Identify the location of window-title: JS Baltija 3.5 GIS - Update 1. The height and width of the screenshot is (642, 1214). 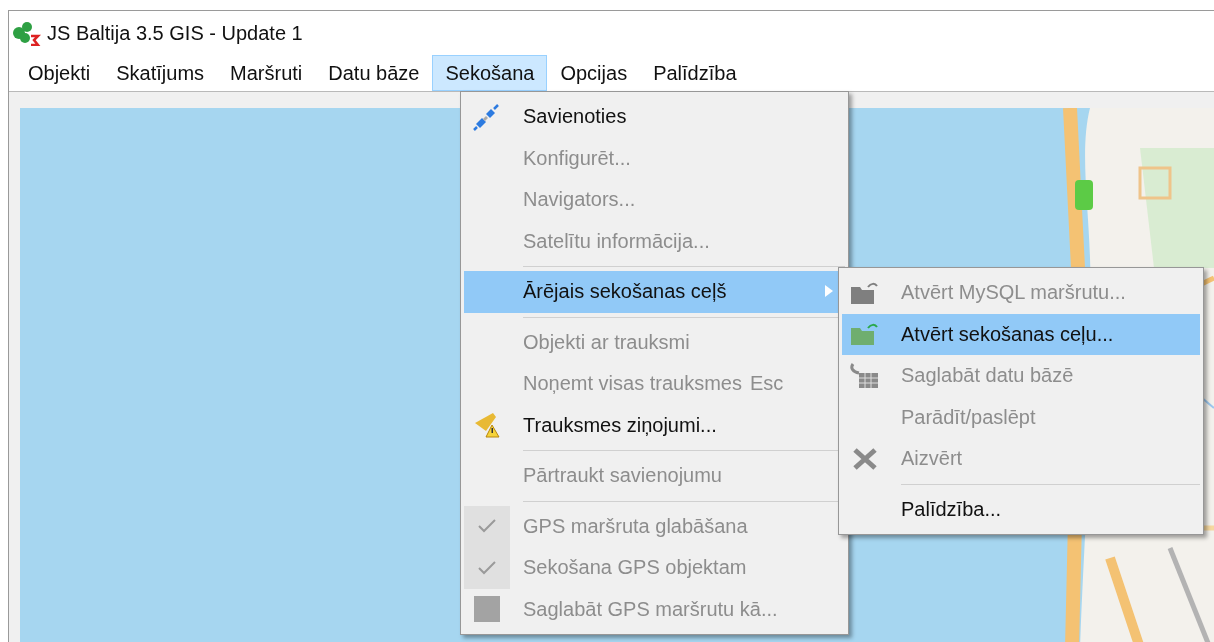
(175, 33).